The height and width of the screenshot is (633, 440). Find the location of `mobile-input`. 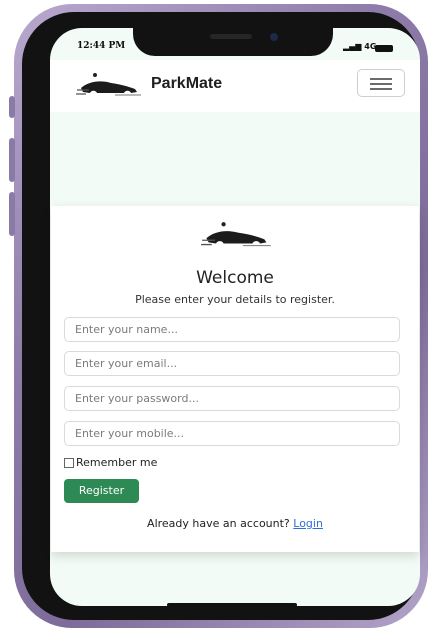

mobile-input is located at coordinates (232, 433).